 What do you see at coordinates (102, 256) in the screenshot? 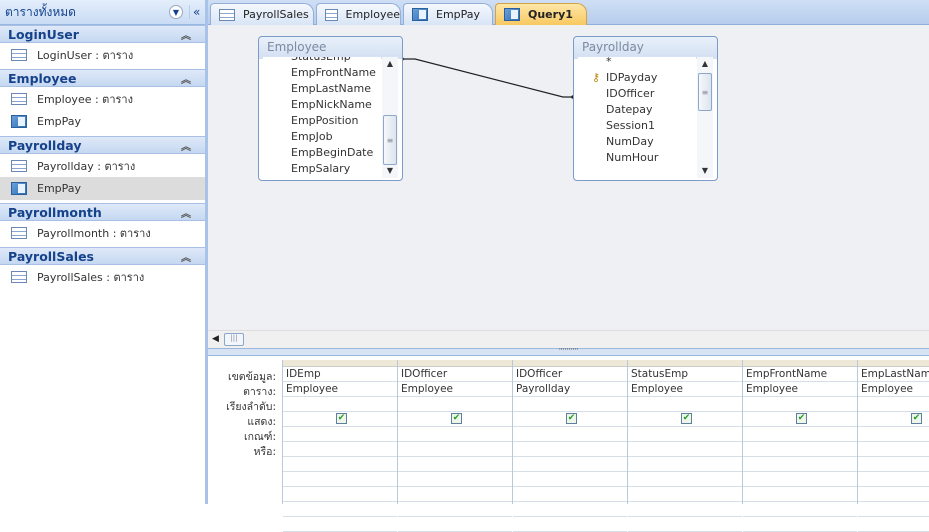
I see `group-header-payrollsales: PayrollSales ︽` at bounding box center [102, 256].